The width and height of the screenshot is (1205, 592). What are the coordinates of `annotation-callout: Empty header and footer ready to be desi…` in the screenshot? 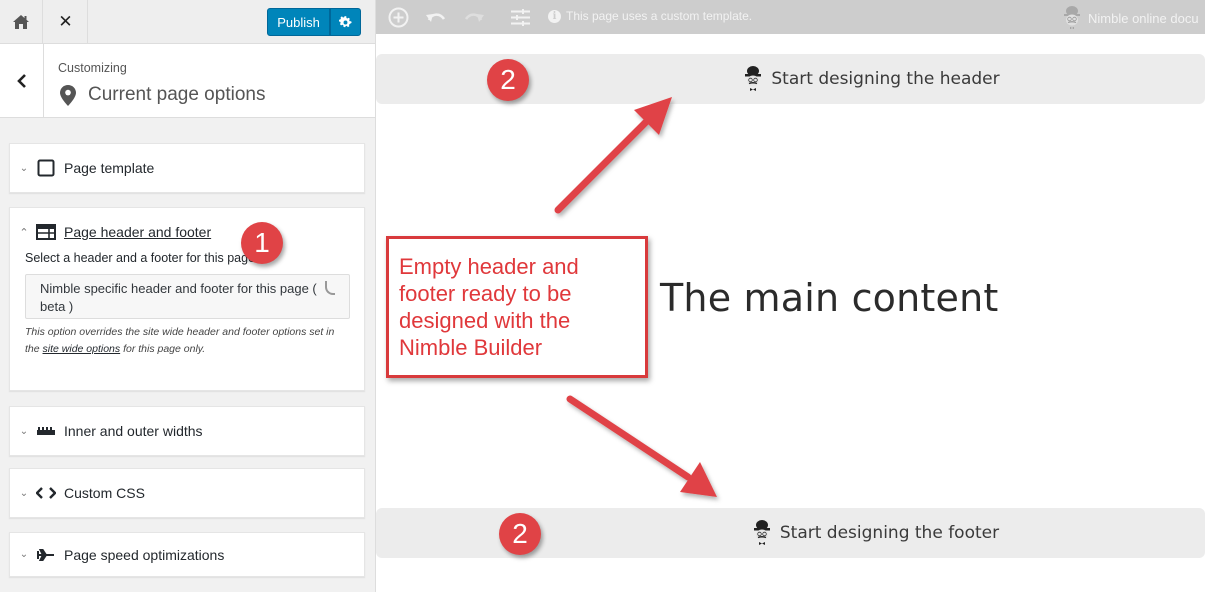 It's located at (517, 307).